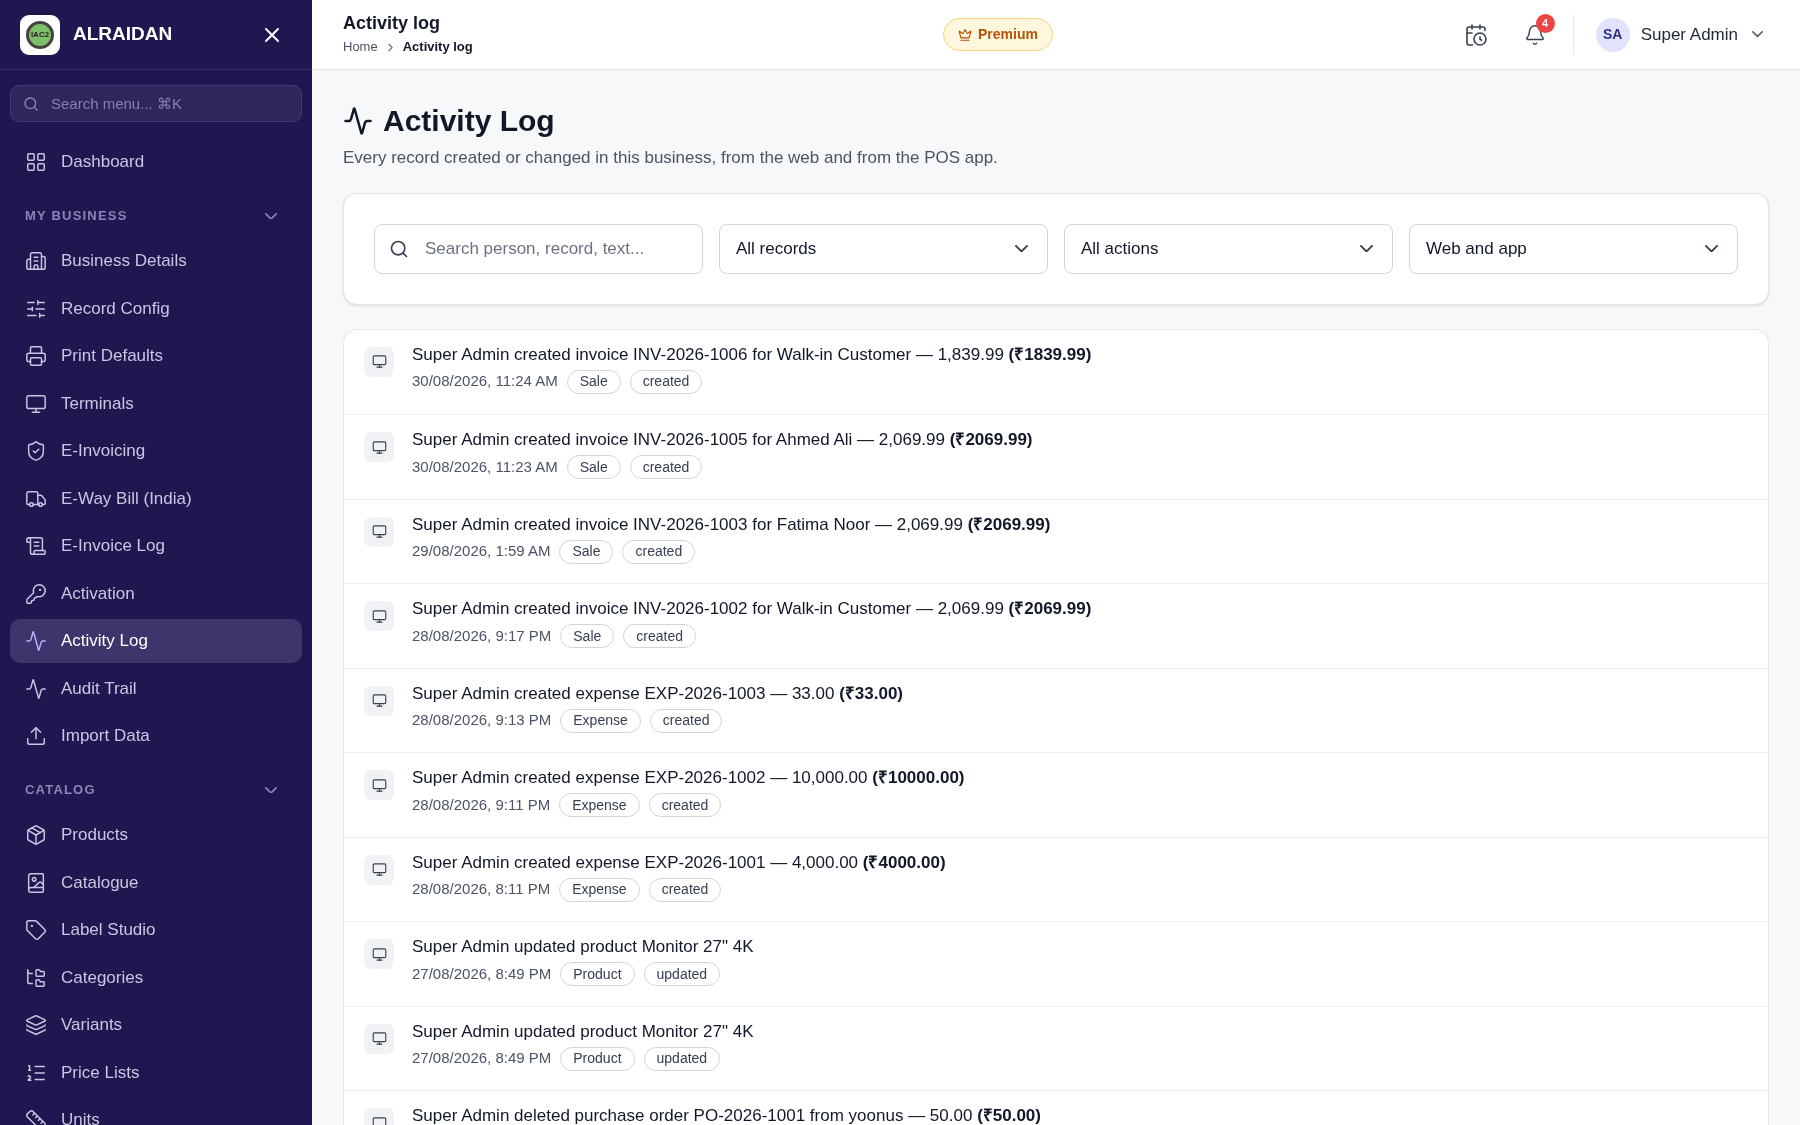  I want to click on activity-icon, so click(358, 120).